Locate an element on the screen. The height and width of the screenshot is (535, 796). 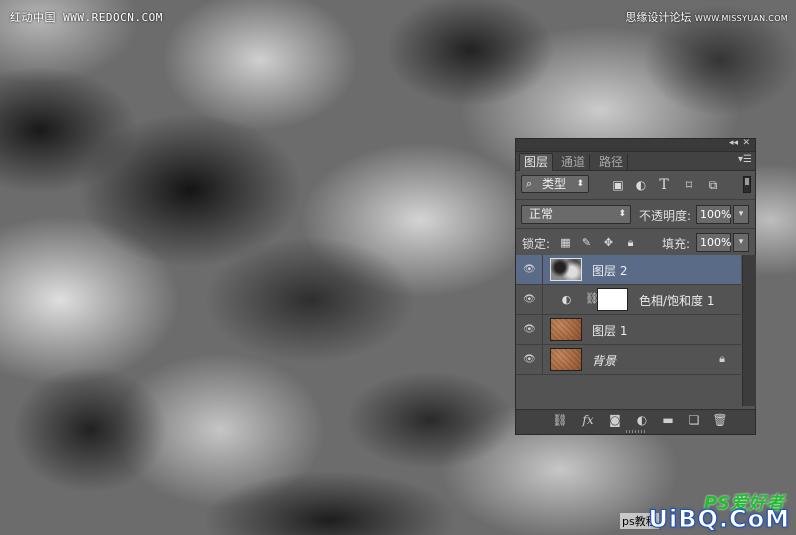
layer-name: 图层 1 is located at coordinates (609, 330).